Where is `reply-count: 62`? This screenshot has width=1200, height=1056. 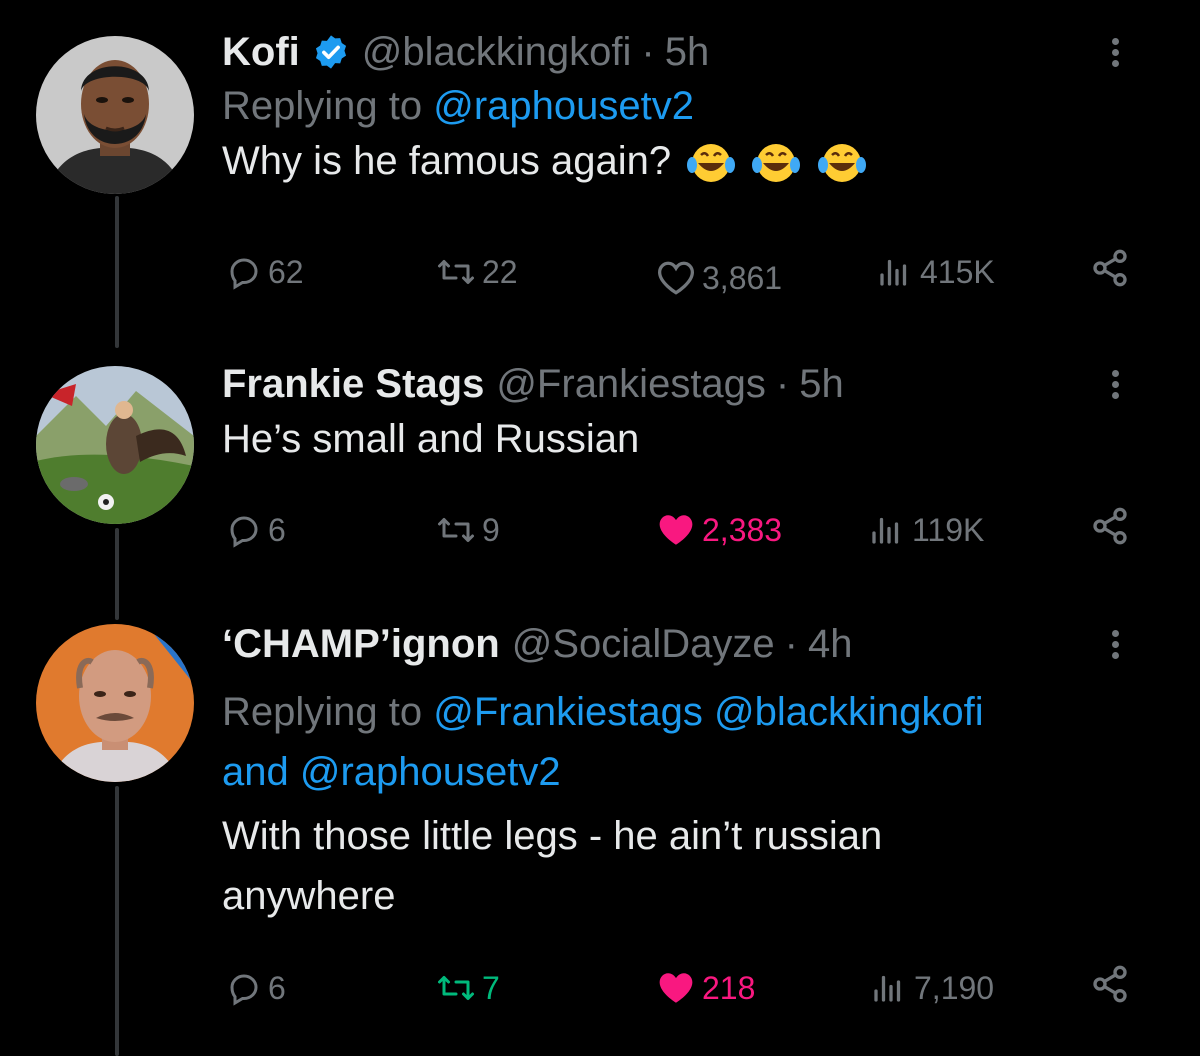 reply-count: 62 is located at coordinates (286, 271).